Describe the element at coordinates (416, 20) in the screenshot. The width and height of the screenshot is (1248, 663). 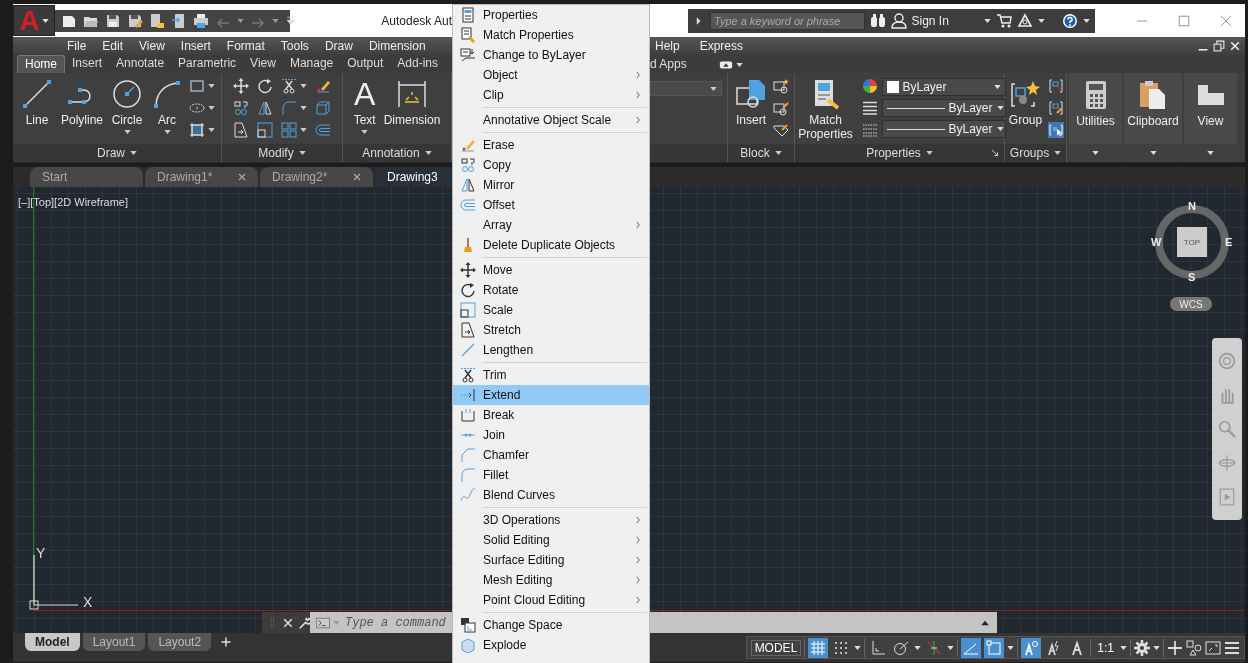
I see `window-title: Autodesk Aut` at that location.